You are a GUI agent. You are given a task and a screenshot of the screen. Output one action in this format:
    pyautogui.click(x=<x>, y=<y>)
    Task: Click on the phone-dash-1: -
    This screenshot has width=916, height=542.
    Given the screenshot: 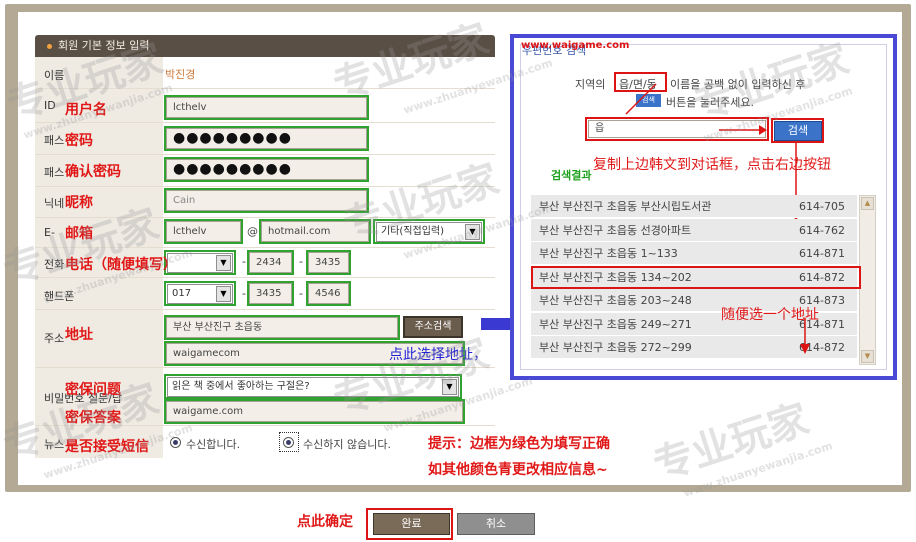 What is the action you would take?
    pyautogui.click(x=244, y=261)
    